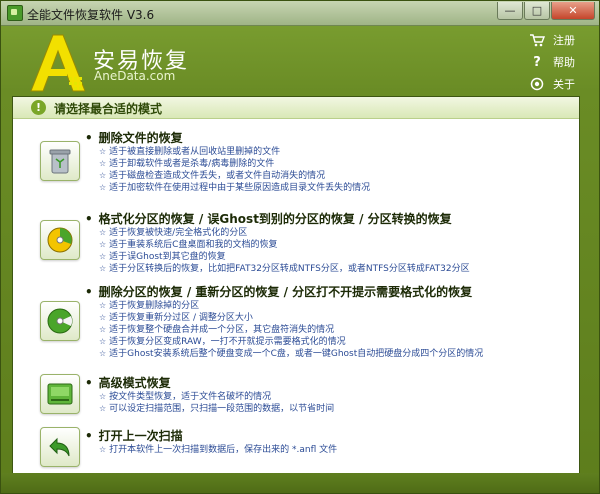 The height and width of the screenshot is (494, 600). Describe the element at coordinates (128, 382) in the screenshot. I see `section-title: 高级模式恢复` at that location.